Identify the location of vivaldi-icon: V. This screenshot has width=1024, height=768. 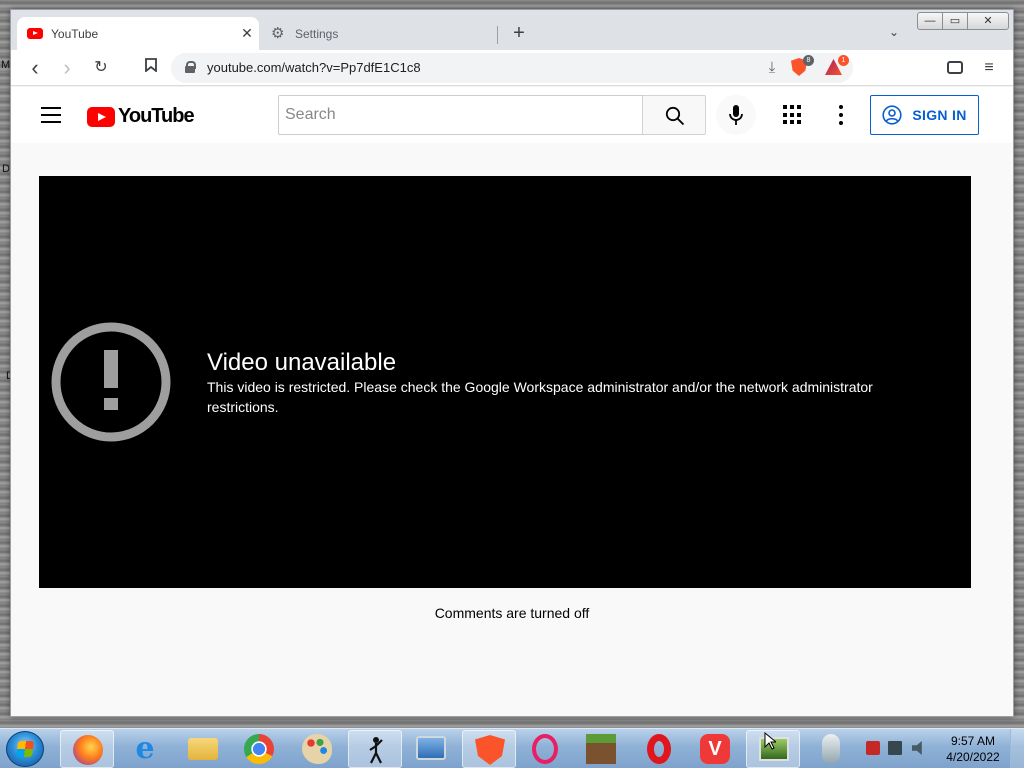
(715, 749).